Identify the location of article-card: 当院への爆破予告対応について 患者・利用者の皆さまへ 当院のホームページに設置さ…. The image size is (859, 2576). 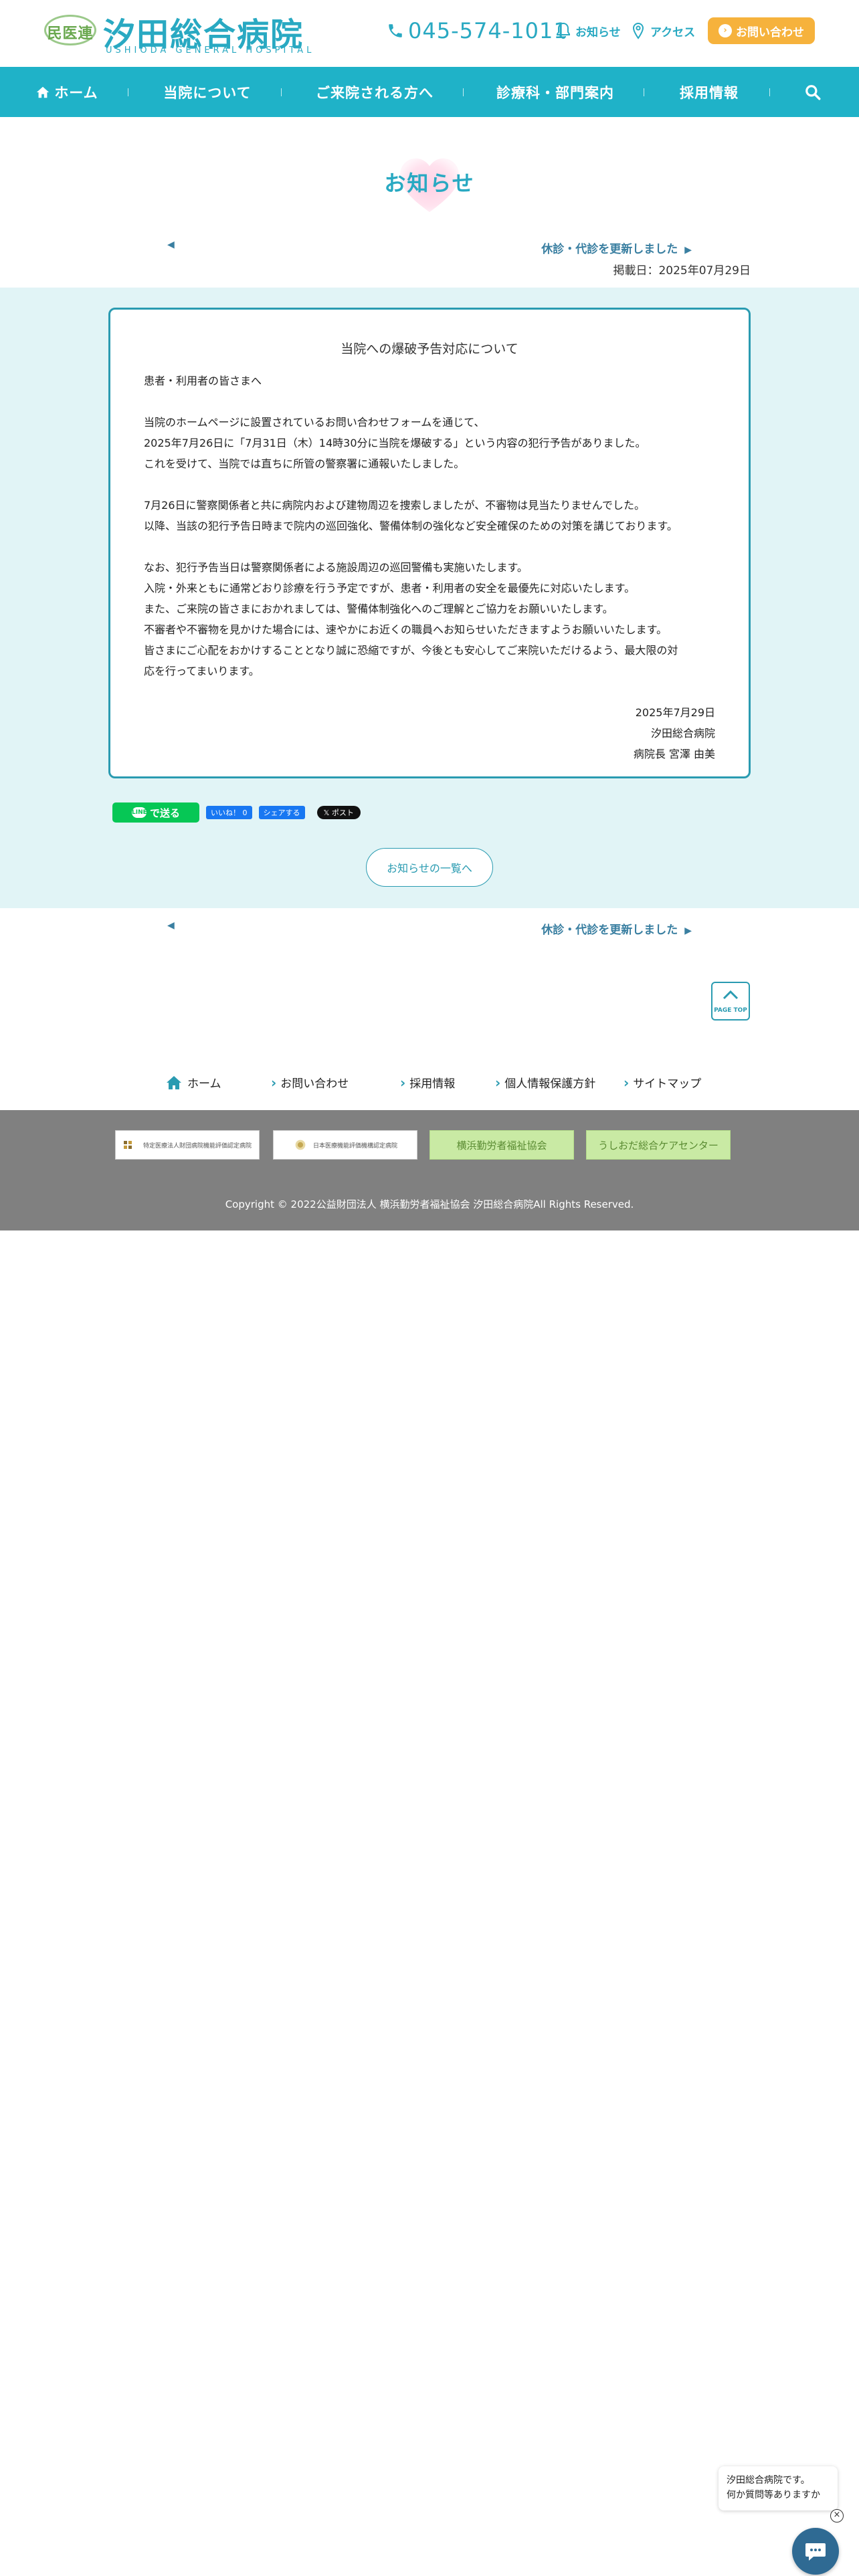
(429, 543).